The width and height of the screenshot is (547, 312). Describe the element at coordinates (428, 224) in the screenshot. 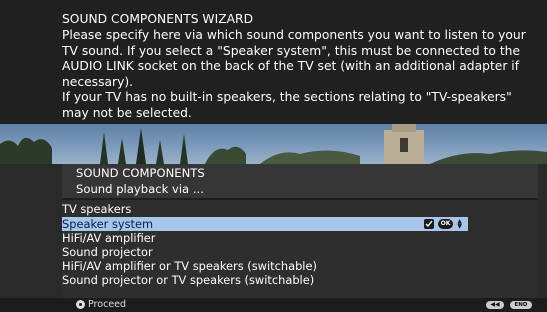

I see `checkmark-icon` at that location.